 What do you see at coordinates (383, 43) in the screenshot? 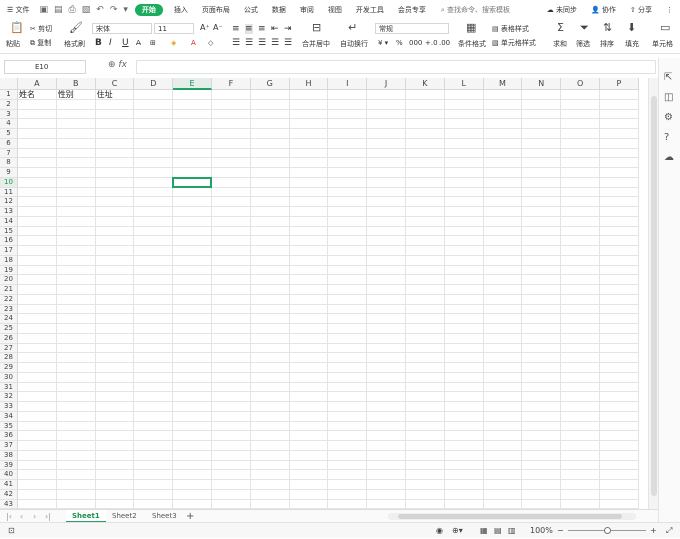
I see `currency-button: ¥ ▾` at bounding box center [383, 43].